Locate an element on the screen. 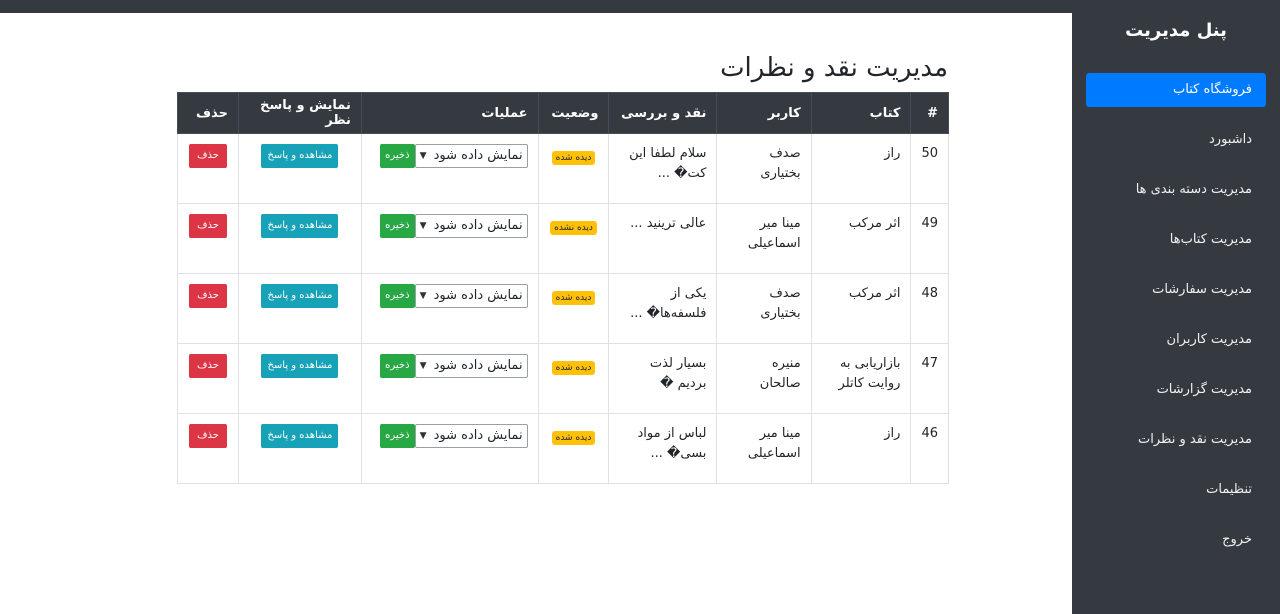 The width and height of the screenshot is (1280, 614). sidebar-item-orders: مدیریت سفارشات is located at coordinates (1176, 290).